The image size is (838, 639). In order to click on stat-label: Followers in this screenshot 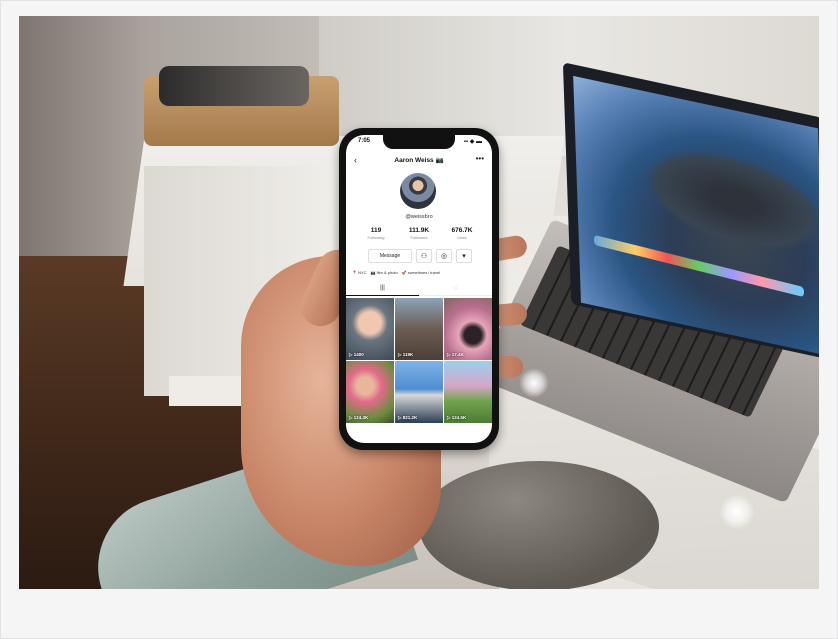, I will do `click(419, 237)`.